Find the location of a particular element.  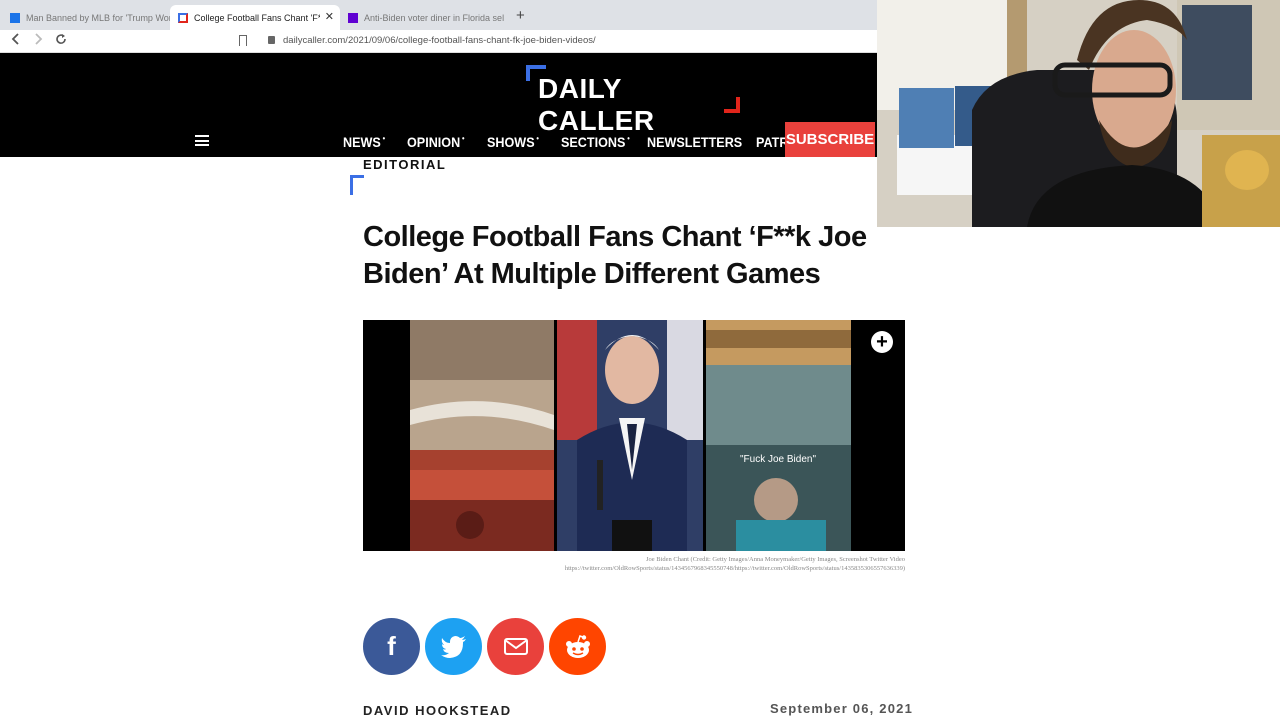

facebook-icon: f is located at coordinates (391, 646).